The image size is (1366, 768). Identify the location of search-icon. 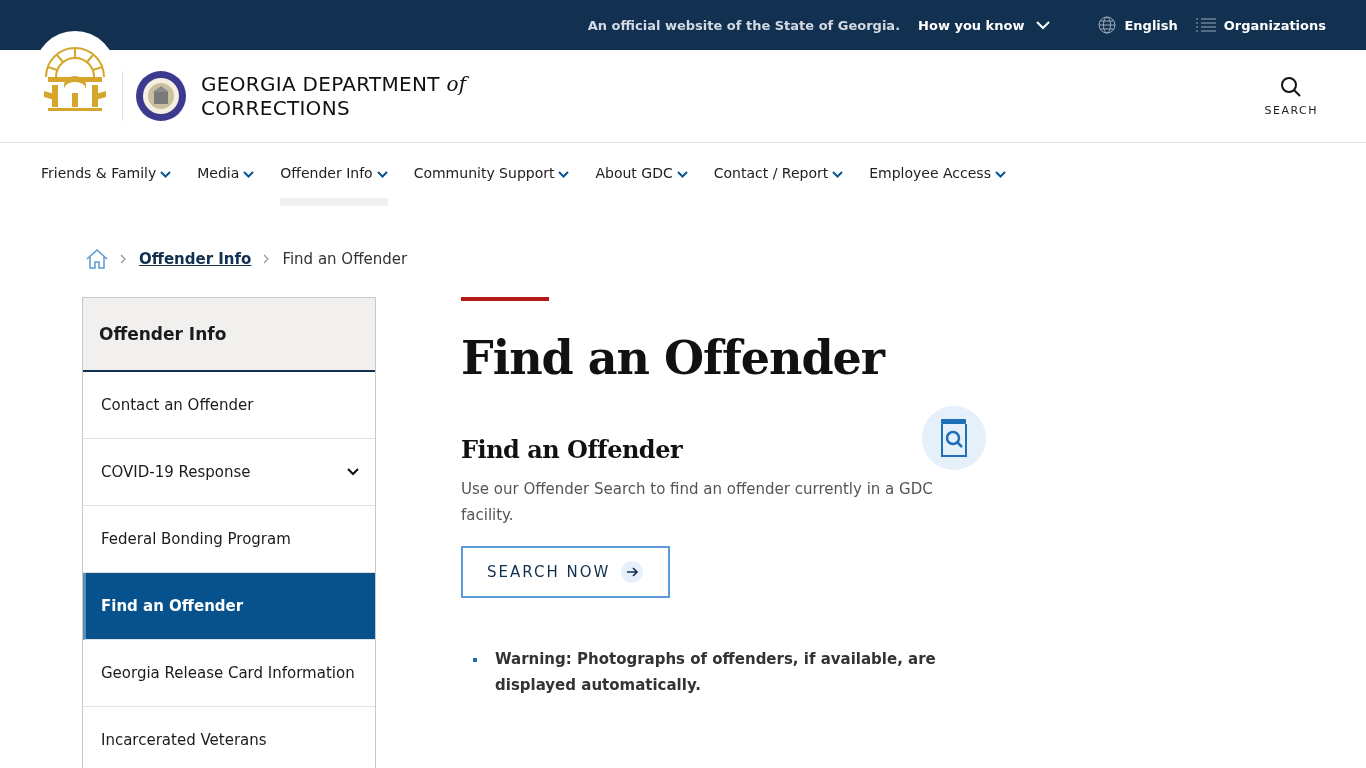
(1291, 86).